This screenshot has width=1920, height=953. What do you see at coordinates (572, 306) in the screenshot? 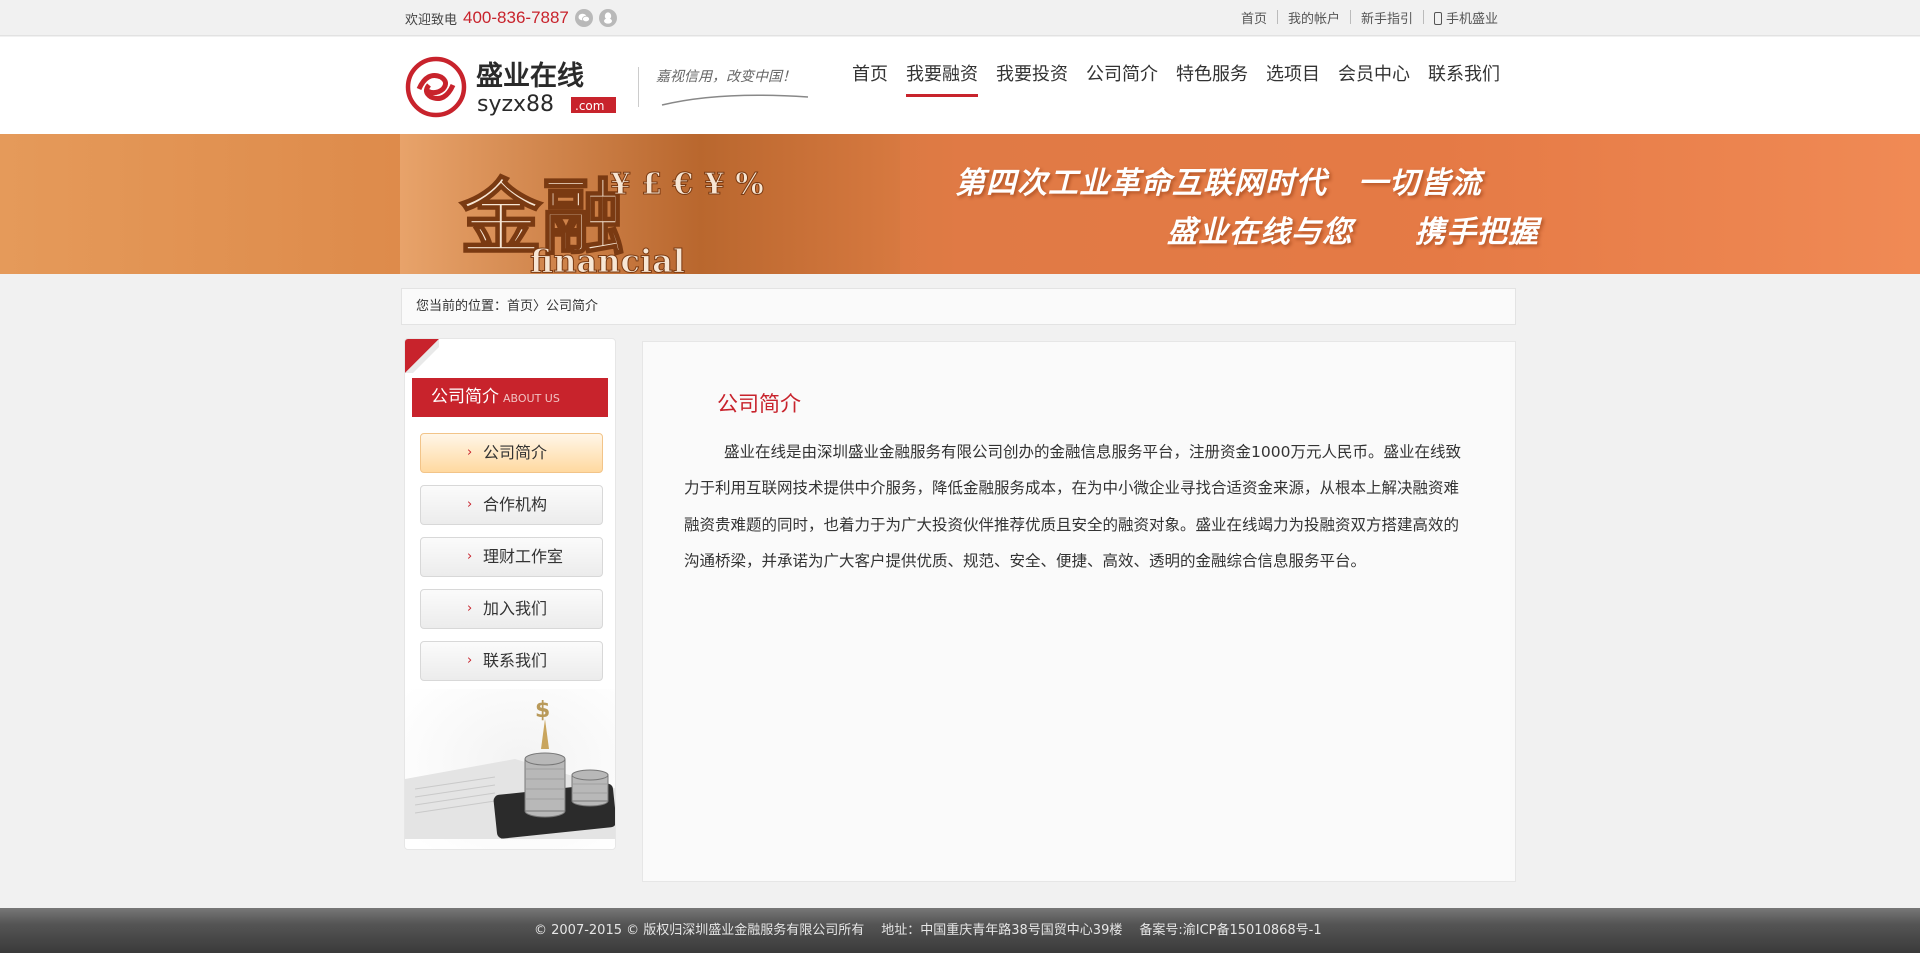
I see `breadcrumb-current: 公司简介` at bounding box center [572, 306].